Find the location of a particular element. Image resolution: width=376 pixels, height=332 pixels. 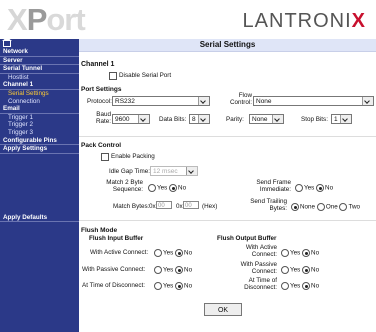

flow-control-label: Flow Control: is located at coordinates (241, 99).